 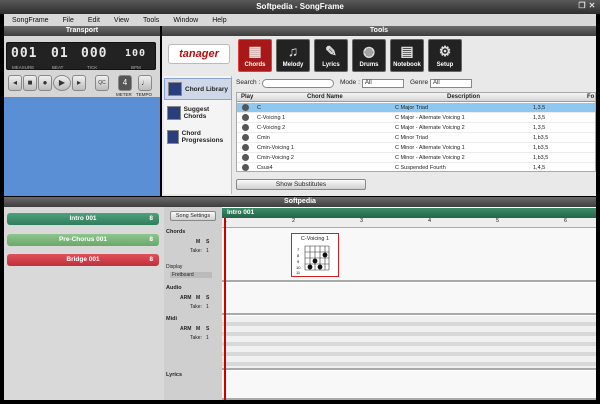 I want to click on bpm-readout: 100, so click(x=136, y=53).